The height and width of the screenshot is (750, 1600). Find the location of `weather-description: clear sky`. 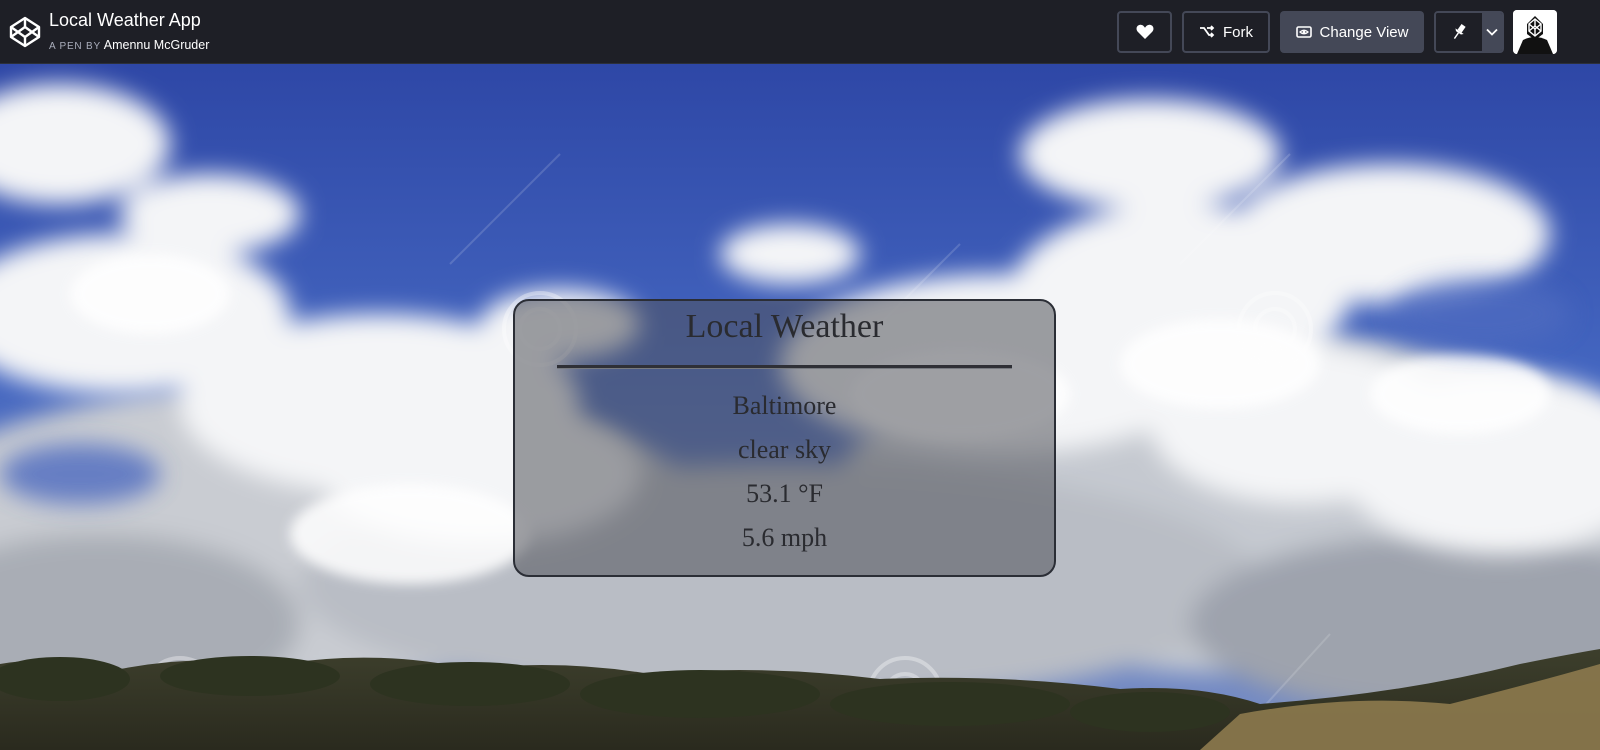

weather-description: clear sky is located at coordinates (784, 449).